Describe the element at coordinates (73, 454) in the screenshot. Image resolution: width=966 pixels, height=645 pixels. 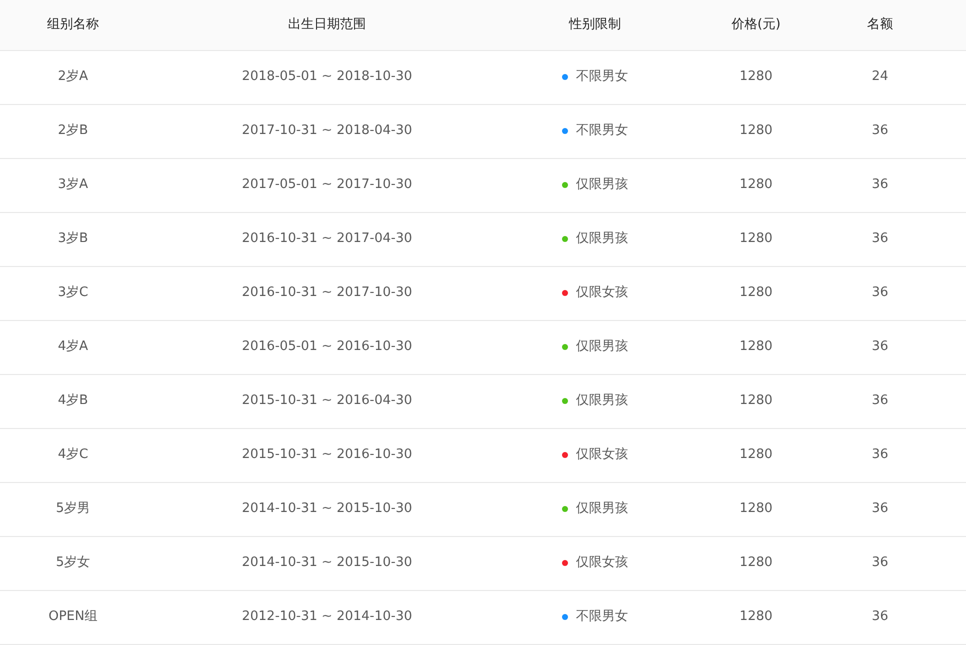
I see `group-name: 4岁C` at that location.